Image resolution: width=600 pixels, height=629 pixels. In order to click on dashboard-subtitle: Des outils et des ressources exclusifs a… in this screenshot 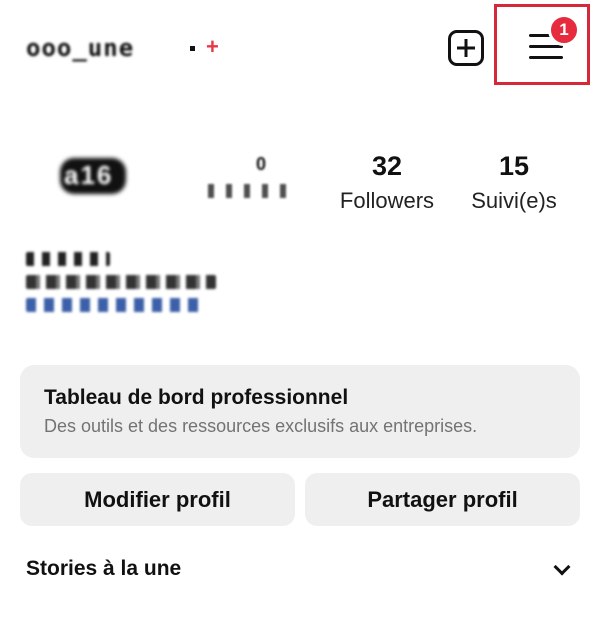, I will do `click(261, 426)`.